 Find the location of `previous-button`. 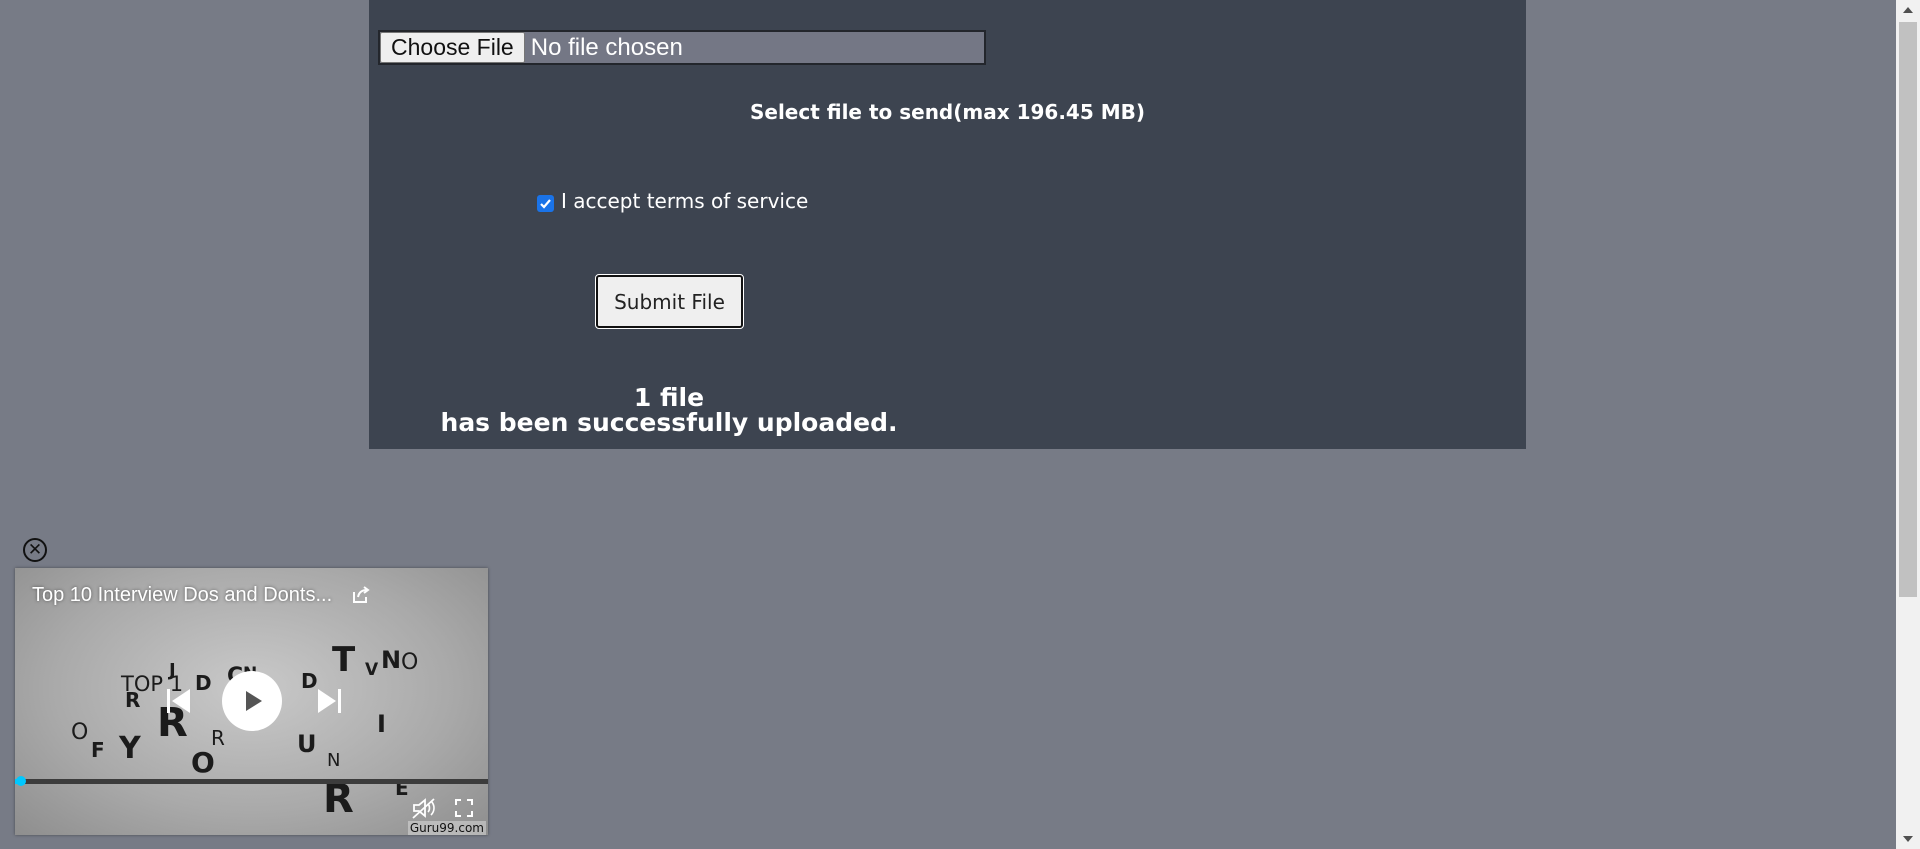

previous-button is located at coordinates (179, 701).